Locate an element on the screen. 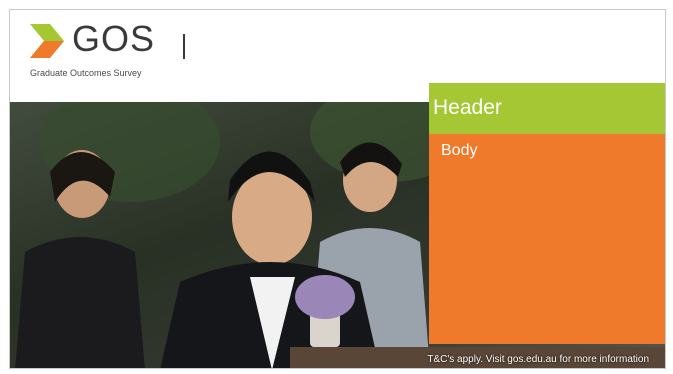 This screenshot has width=673, height=374. callout-header-text: Header is located at coordinates (467, 107).